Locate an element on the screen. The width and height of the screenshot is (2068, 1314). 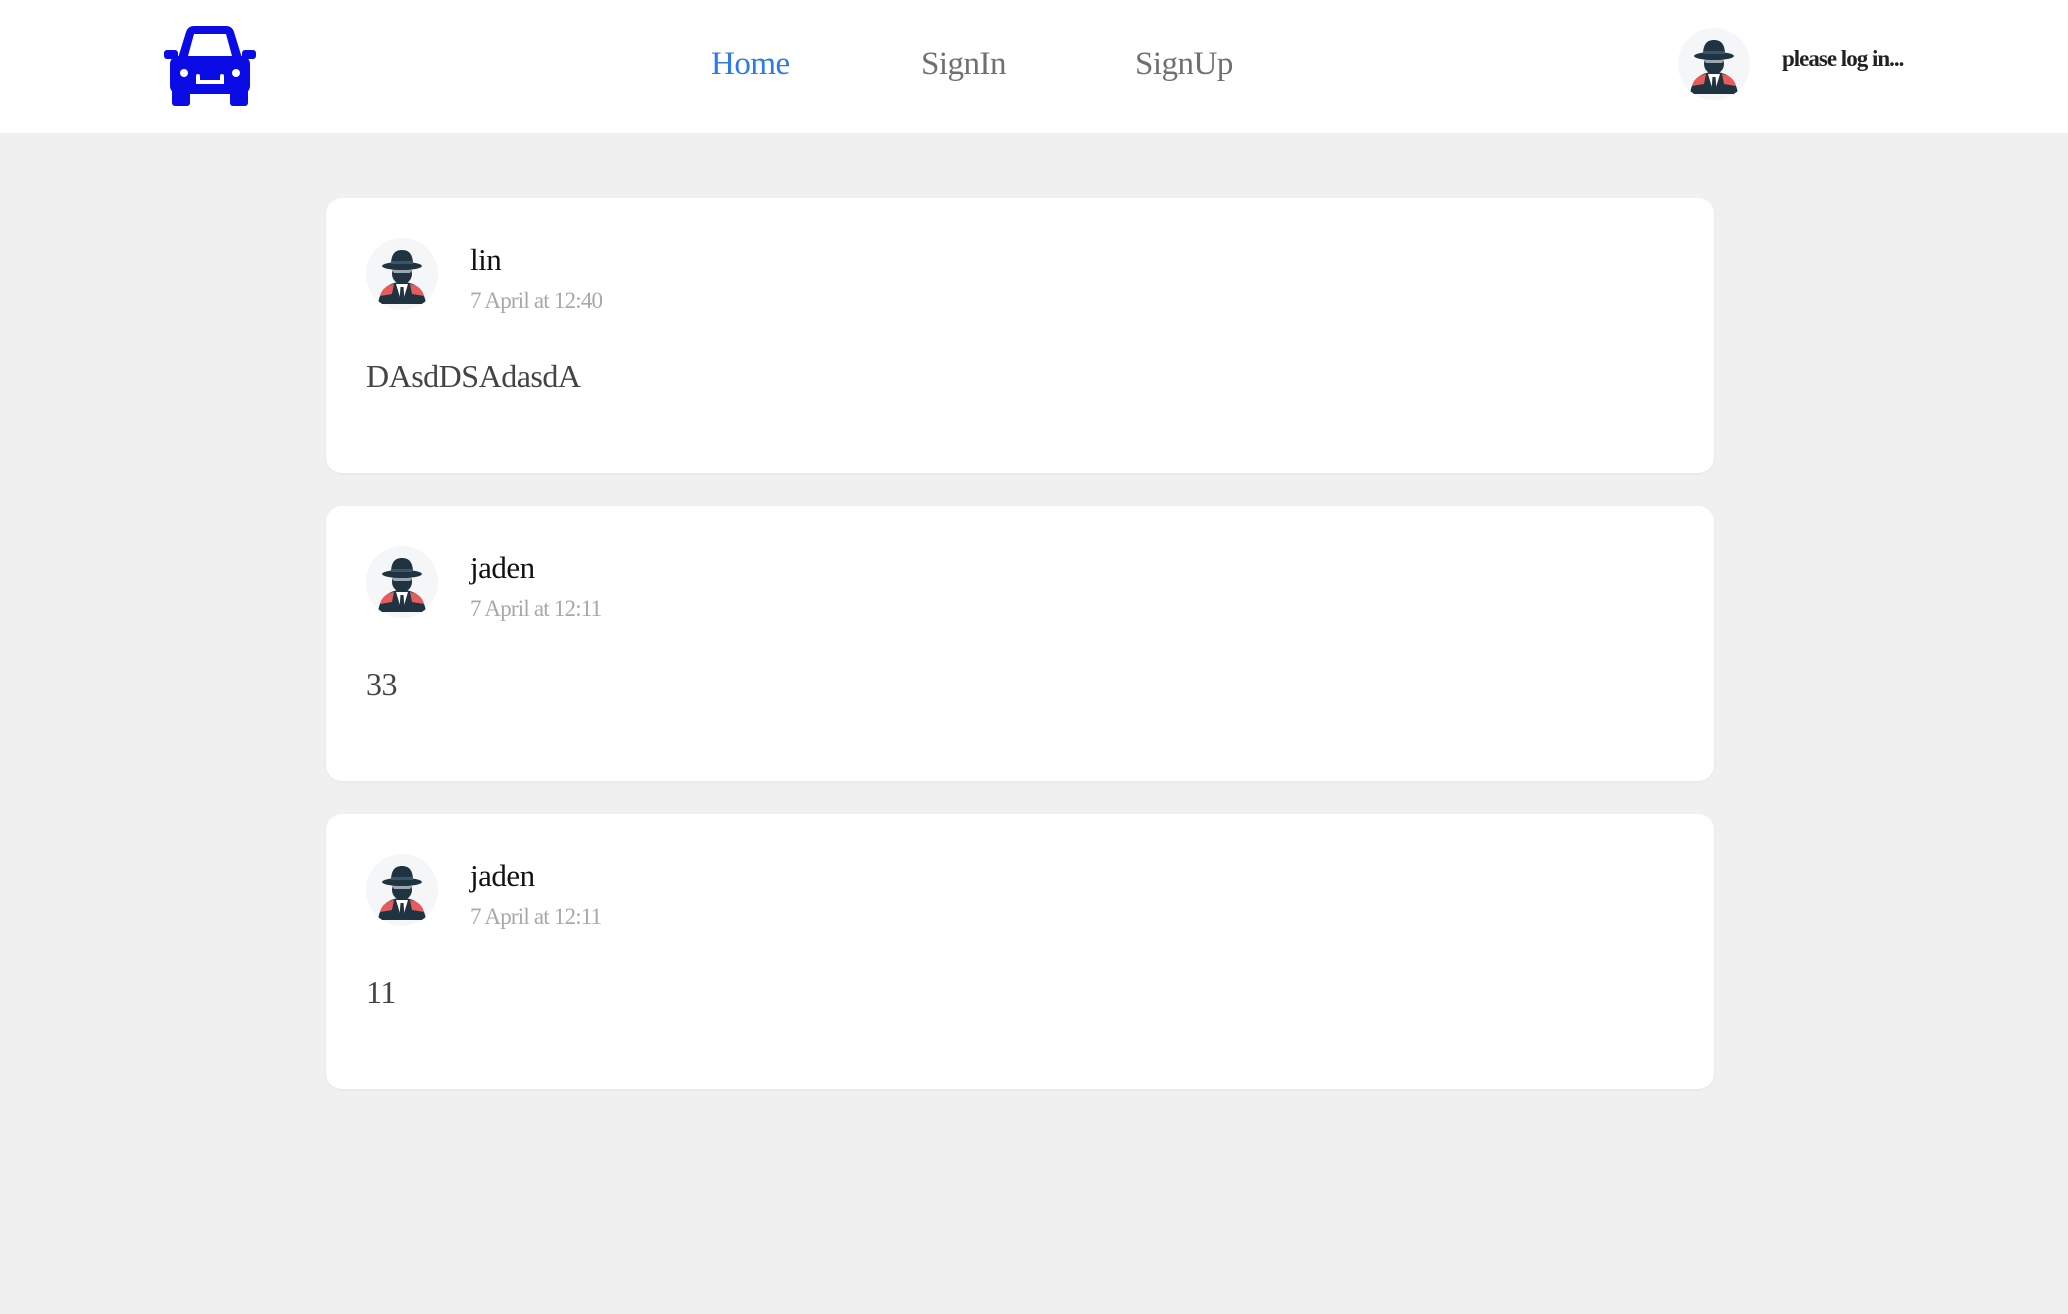
nav-signup: SignUp is located at coordinates (1184, 64).